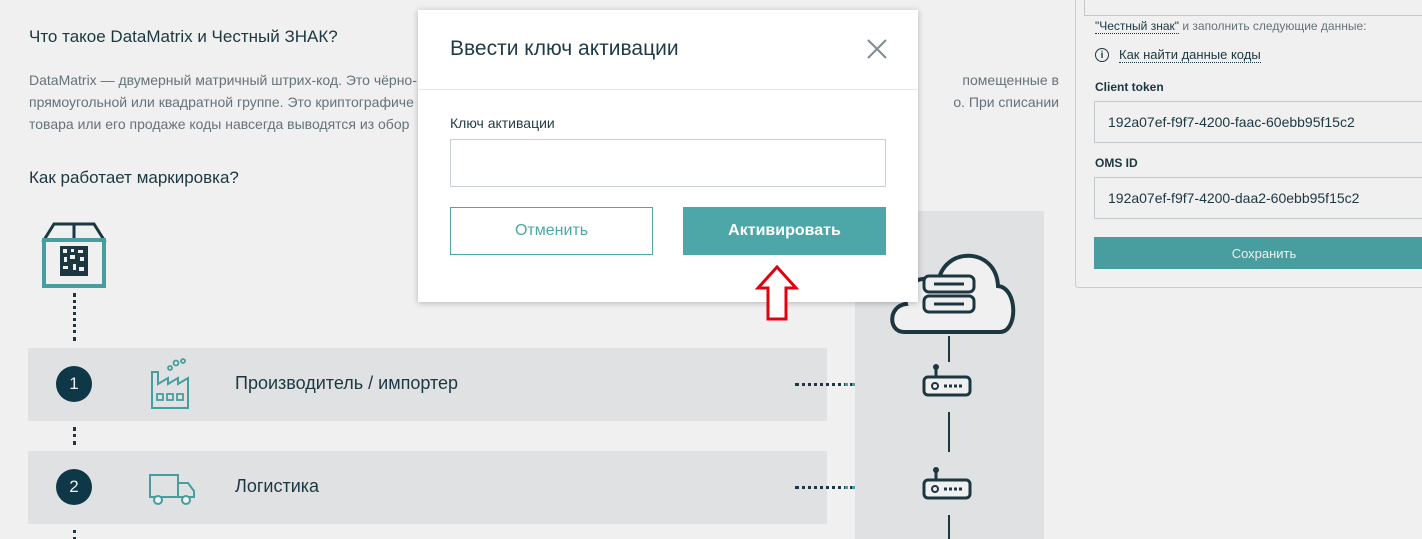  Describe the element at coordinates (777, 292) in the screenshot. I see `arrow-up-icon` at that location.